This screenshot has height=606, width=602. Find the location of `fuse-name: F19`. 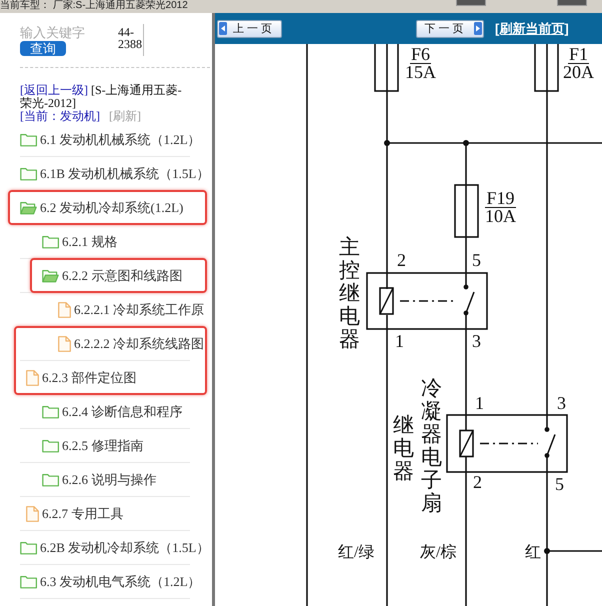

fuse-name: F19 is located at coordinates (500, 199).